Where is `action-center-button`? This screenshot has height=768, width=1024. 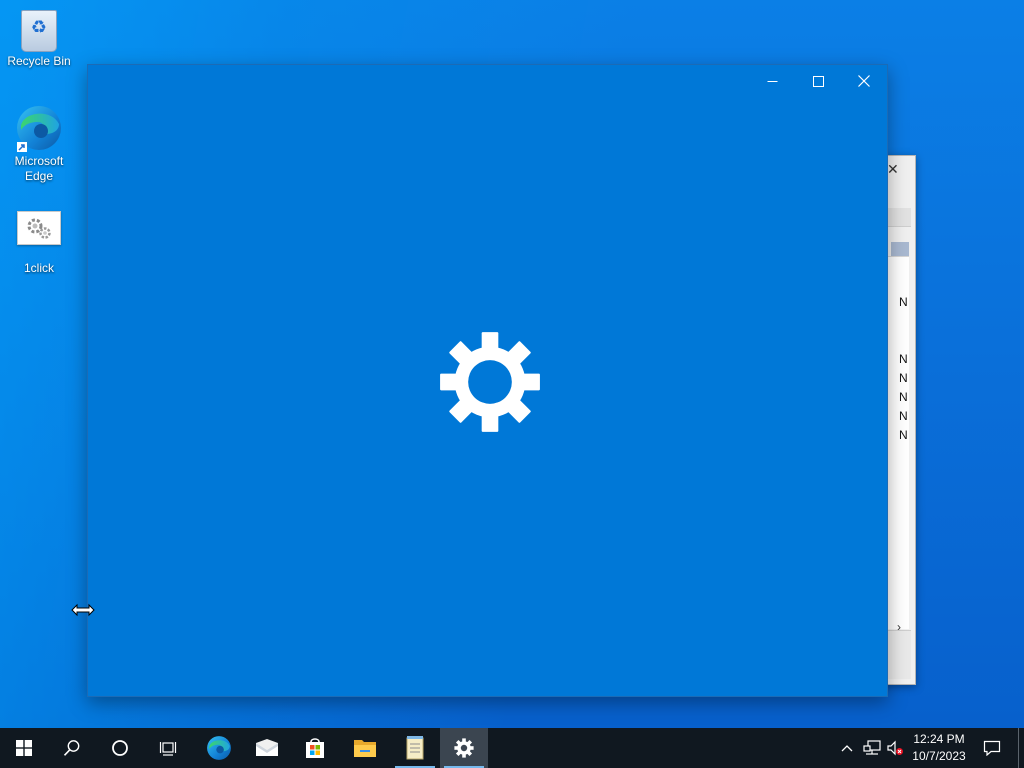
action-center-button is located at coordinates (992, 748).